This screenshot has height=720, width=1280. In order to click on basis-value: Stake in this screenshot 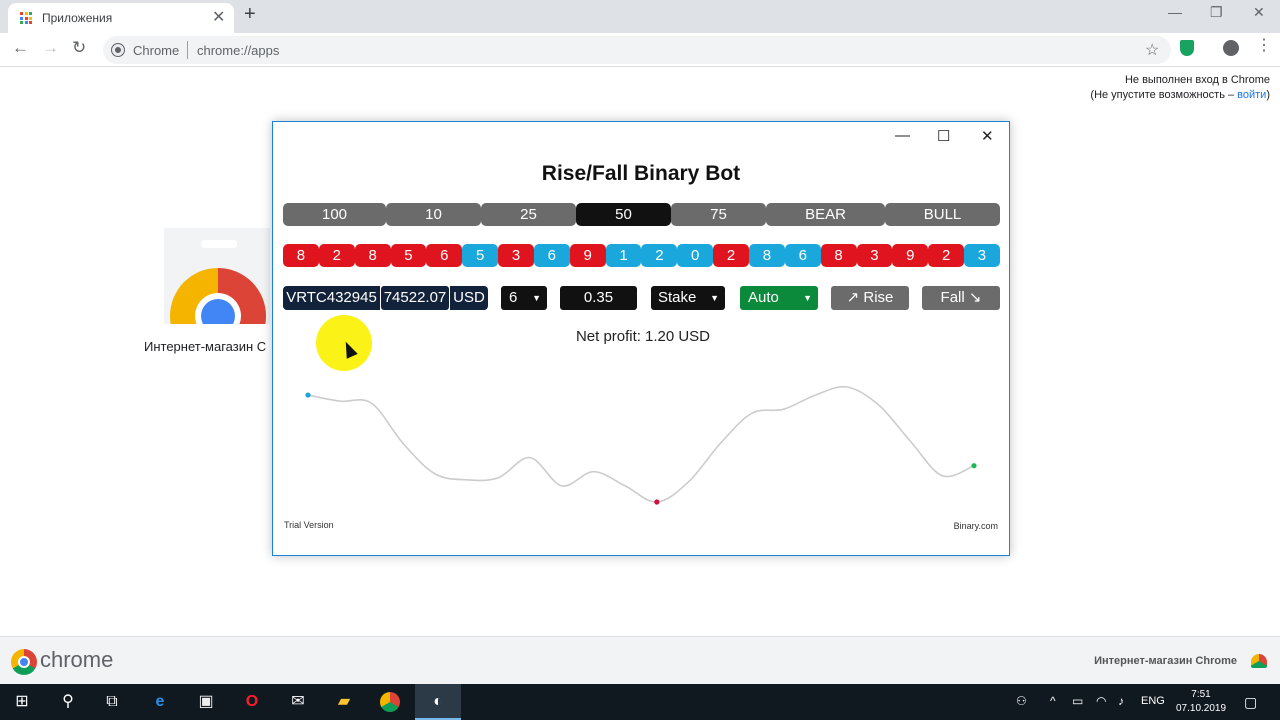, I will do `click(677, 297)`.